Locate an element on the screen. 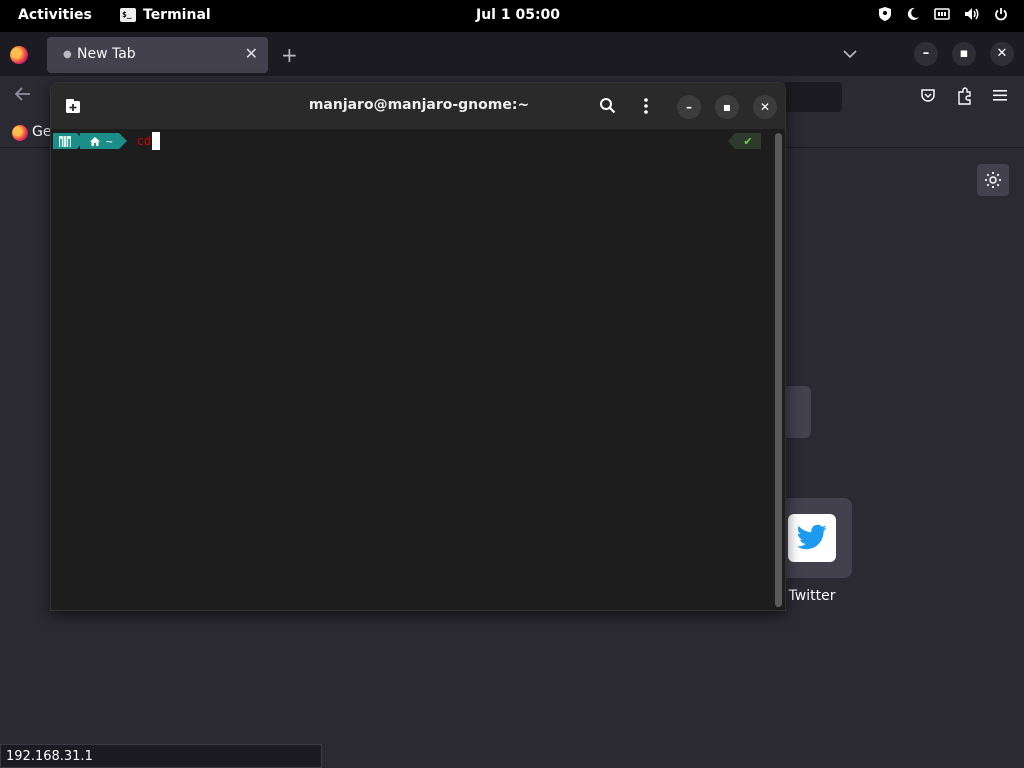 Image resolution: width=1024 pixels, height=768 pixels. bookmark-item: Ge is located at coordinates (31, 132).